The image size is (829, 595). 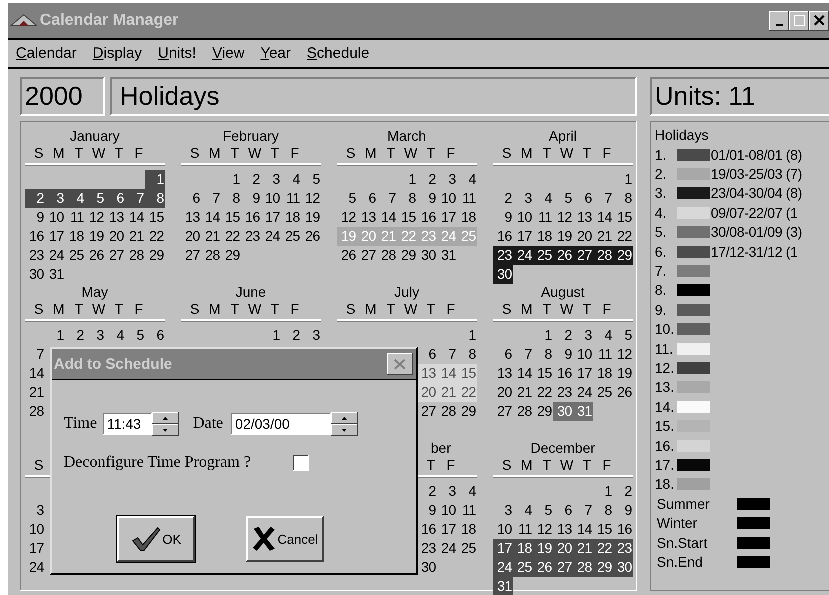 What do you see at coordinates (46, 53) in the screenshot?
I see `menu-item: Calendar` at bounding box center [46, 53].